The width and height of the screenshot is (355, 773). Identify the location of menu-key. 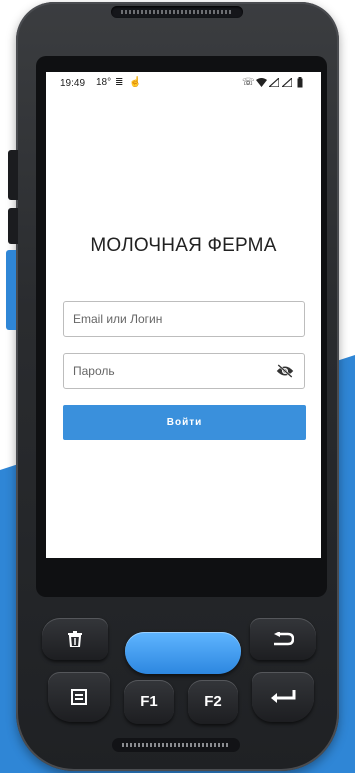
(79, 697).